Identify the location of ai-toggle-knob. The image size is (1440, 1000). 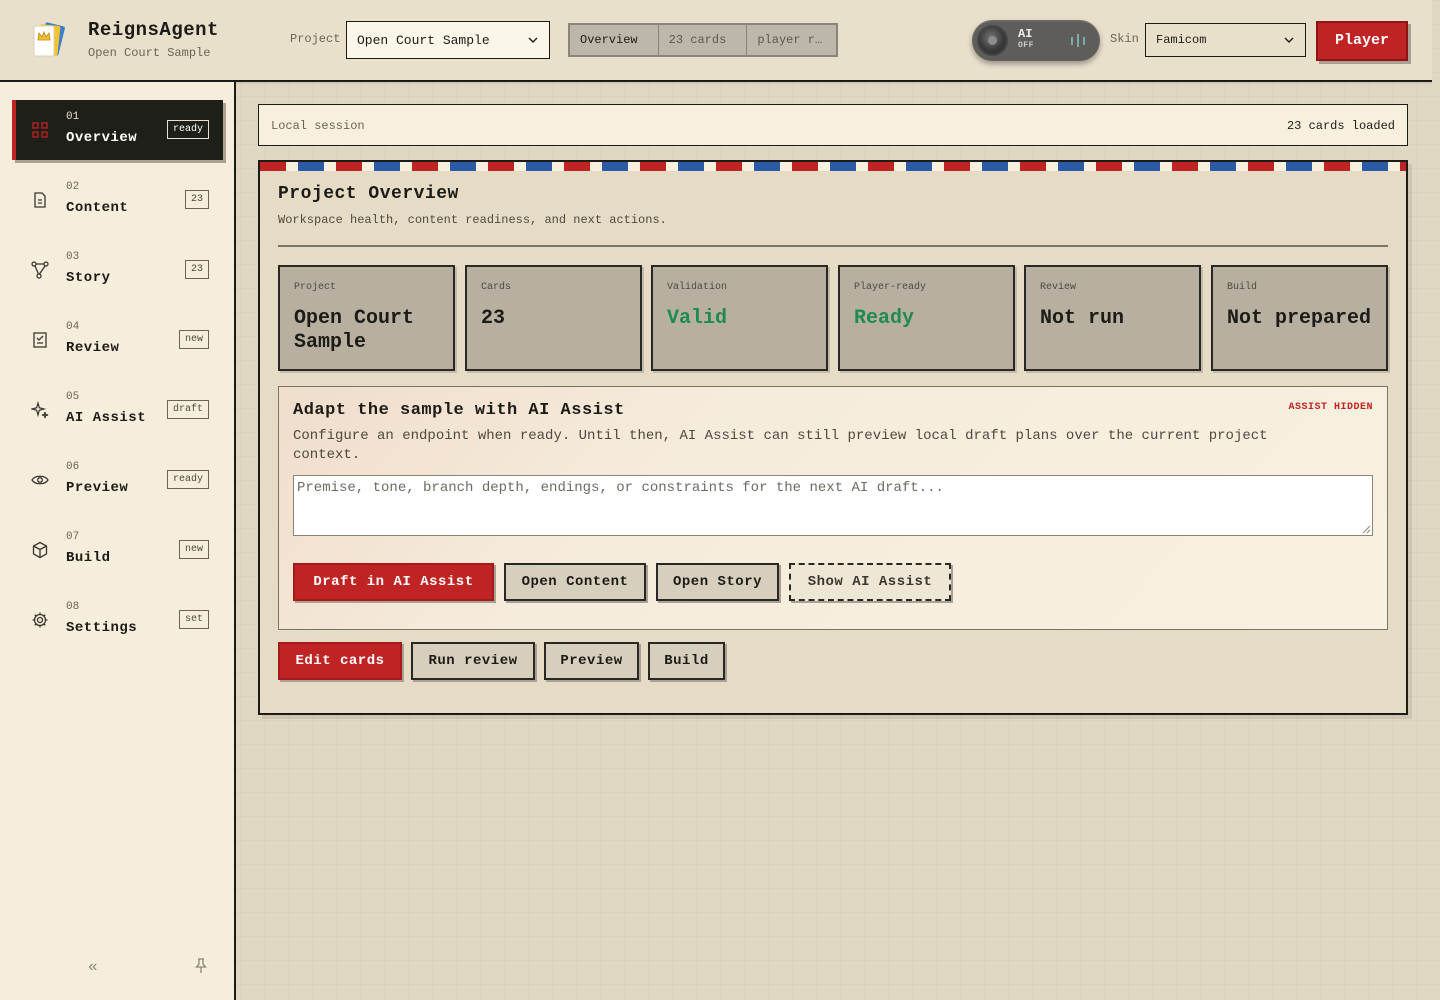
(992, 40).